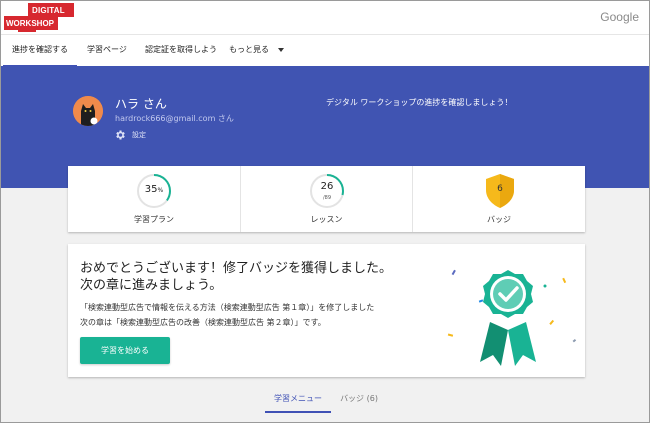 Image resolution: width=650 pixels, height=423 pixels. Describe the element at coordinates (512, 317) in the screenshot. I see `award-ribbon-illustration` at that location.